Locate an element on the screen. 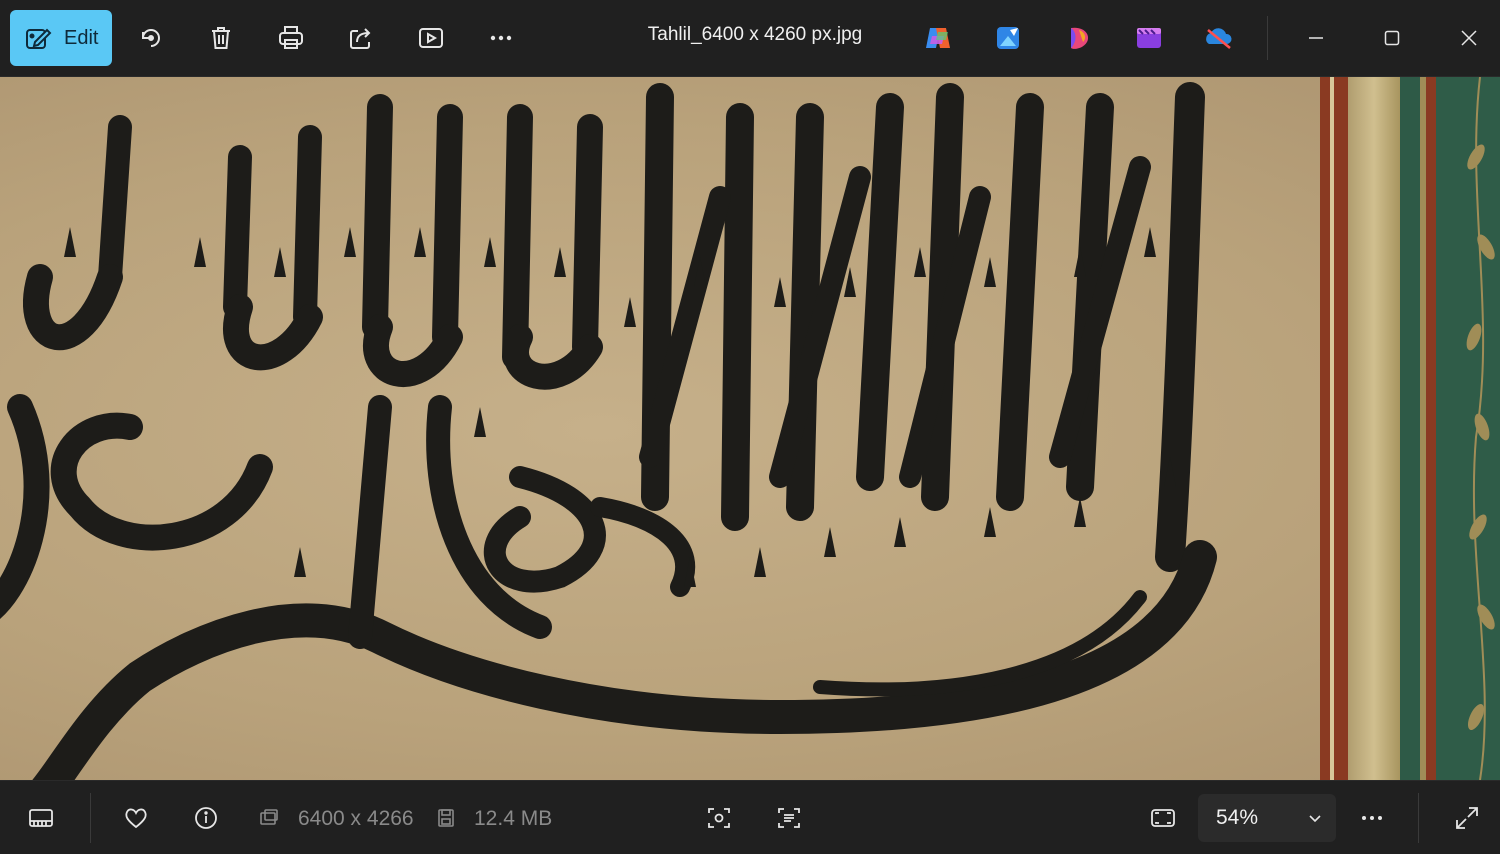 The width and height of the screenshot is (1500, 854). slideshow-button is located at coordinates (431, 38).